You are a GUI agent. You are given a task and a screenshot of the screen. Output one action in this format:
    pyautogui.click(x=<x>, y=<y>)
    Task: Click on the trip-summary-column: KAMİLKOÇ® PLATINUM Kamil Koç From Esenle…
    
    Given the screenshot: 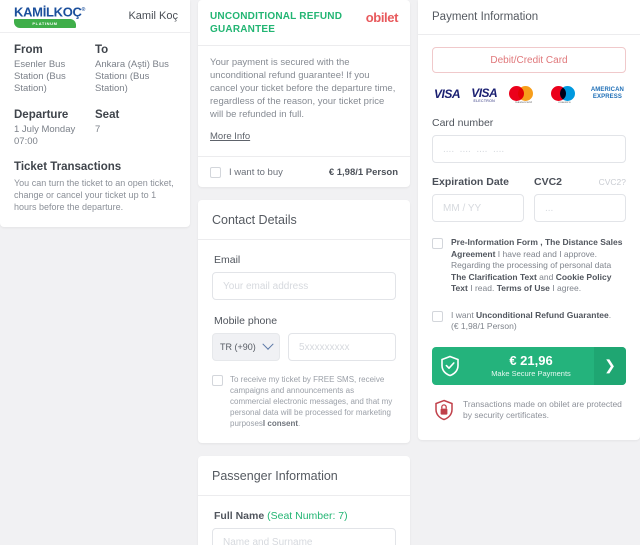 What is the action you would take?
    pyautogui.click(x=95, y=113)
    